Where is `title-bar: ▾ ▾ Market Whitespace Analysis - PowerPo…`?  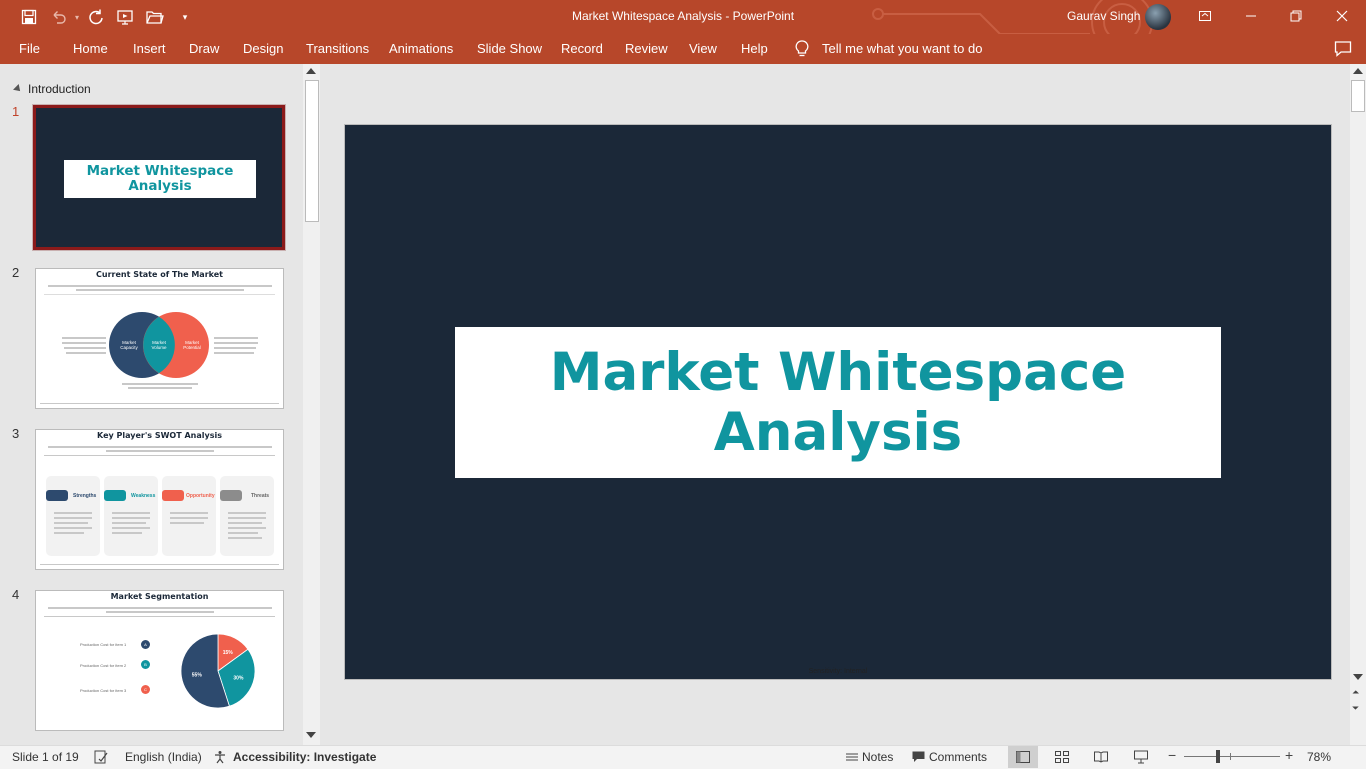 title-bar: ▾ ▾ Market Whitespace Analysis - PowerPo… is located at coordinates (683, 29).